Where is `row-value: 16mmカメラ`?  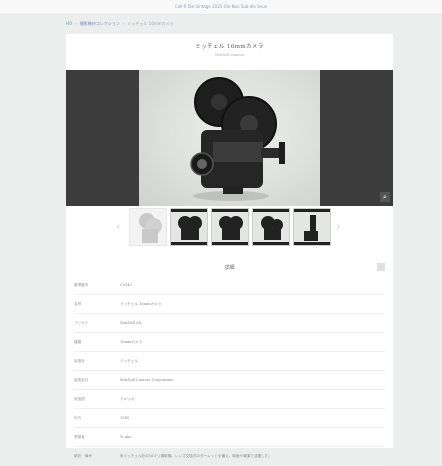
row-value: 16mmカメラ is located at coordinates (131, 342).